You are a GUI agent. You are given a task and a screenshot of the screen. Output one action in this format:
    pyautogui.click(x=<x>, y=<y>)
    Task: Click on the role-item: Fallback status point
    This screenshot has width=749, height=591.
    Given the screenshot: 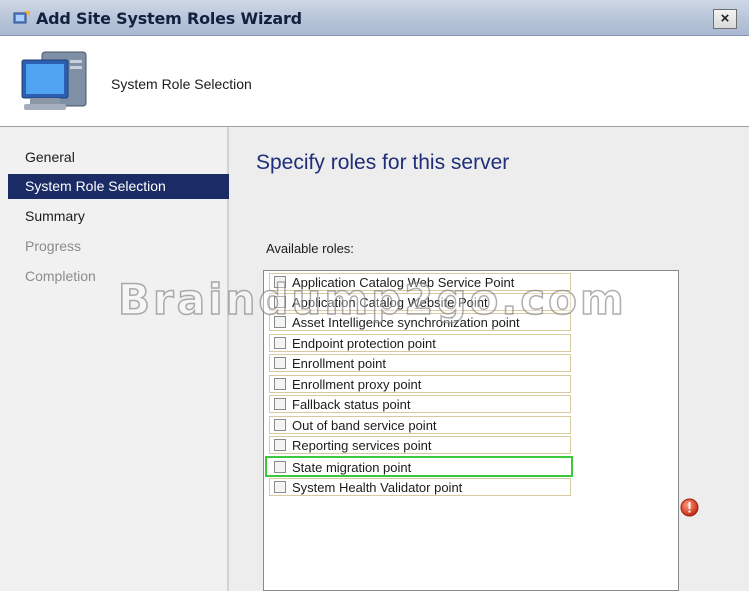 What is the action you would take?
    pyautogui.click(x=420, y=404)
    